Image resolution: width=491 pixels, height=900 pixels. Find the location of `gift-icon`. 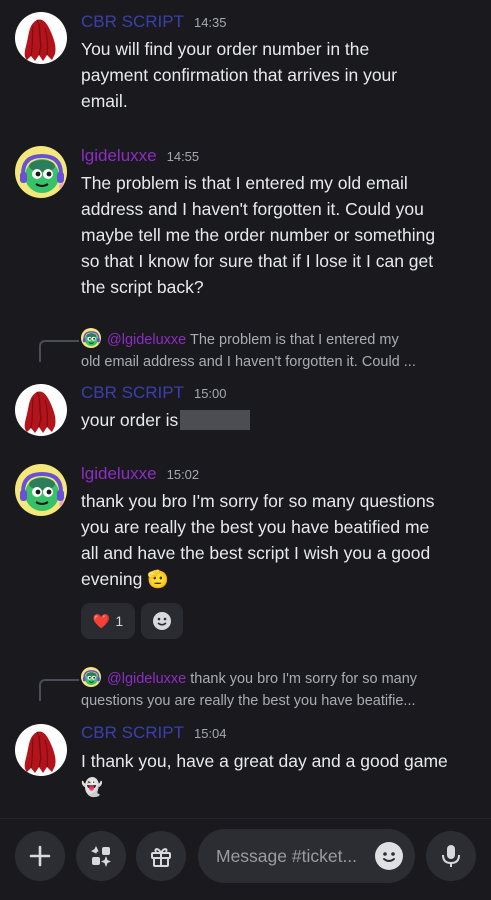

gift-icon is located at coordinates (161, 857).